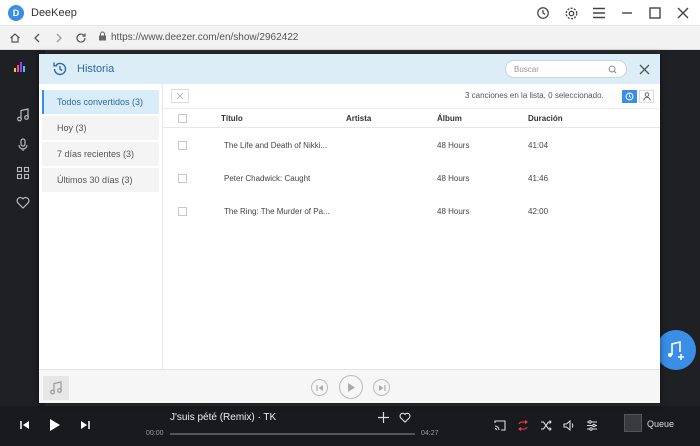 This screenshot has height=446, width=700. Describe the element at coordinates (612, 69) in the screenshot. I see `search-icon` at that location.